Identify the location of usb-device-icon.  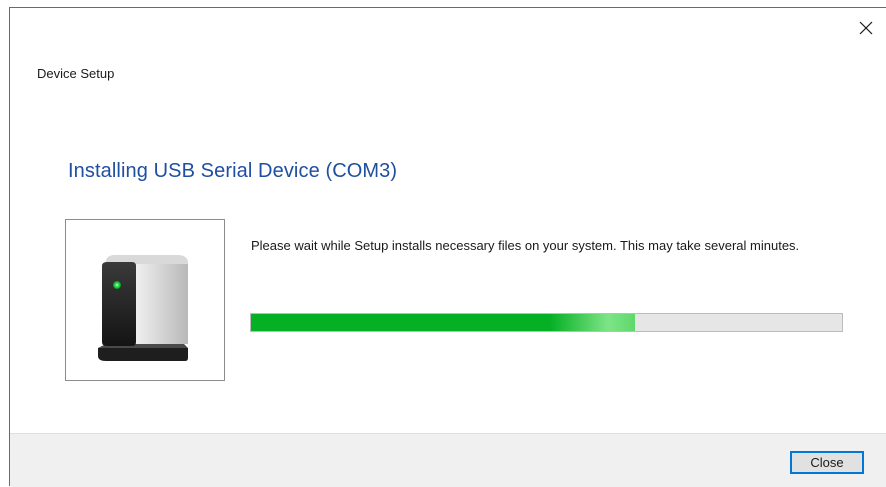
(143, 308).